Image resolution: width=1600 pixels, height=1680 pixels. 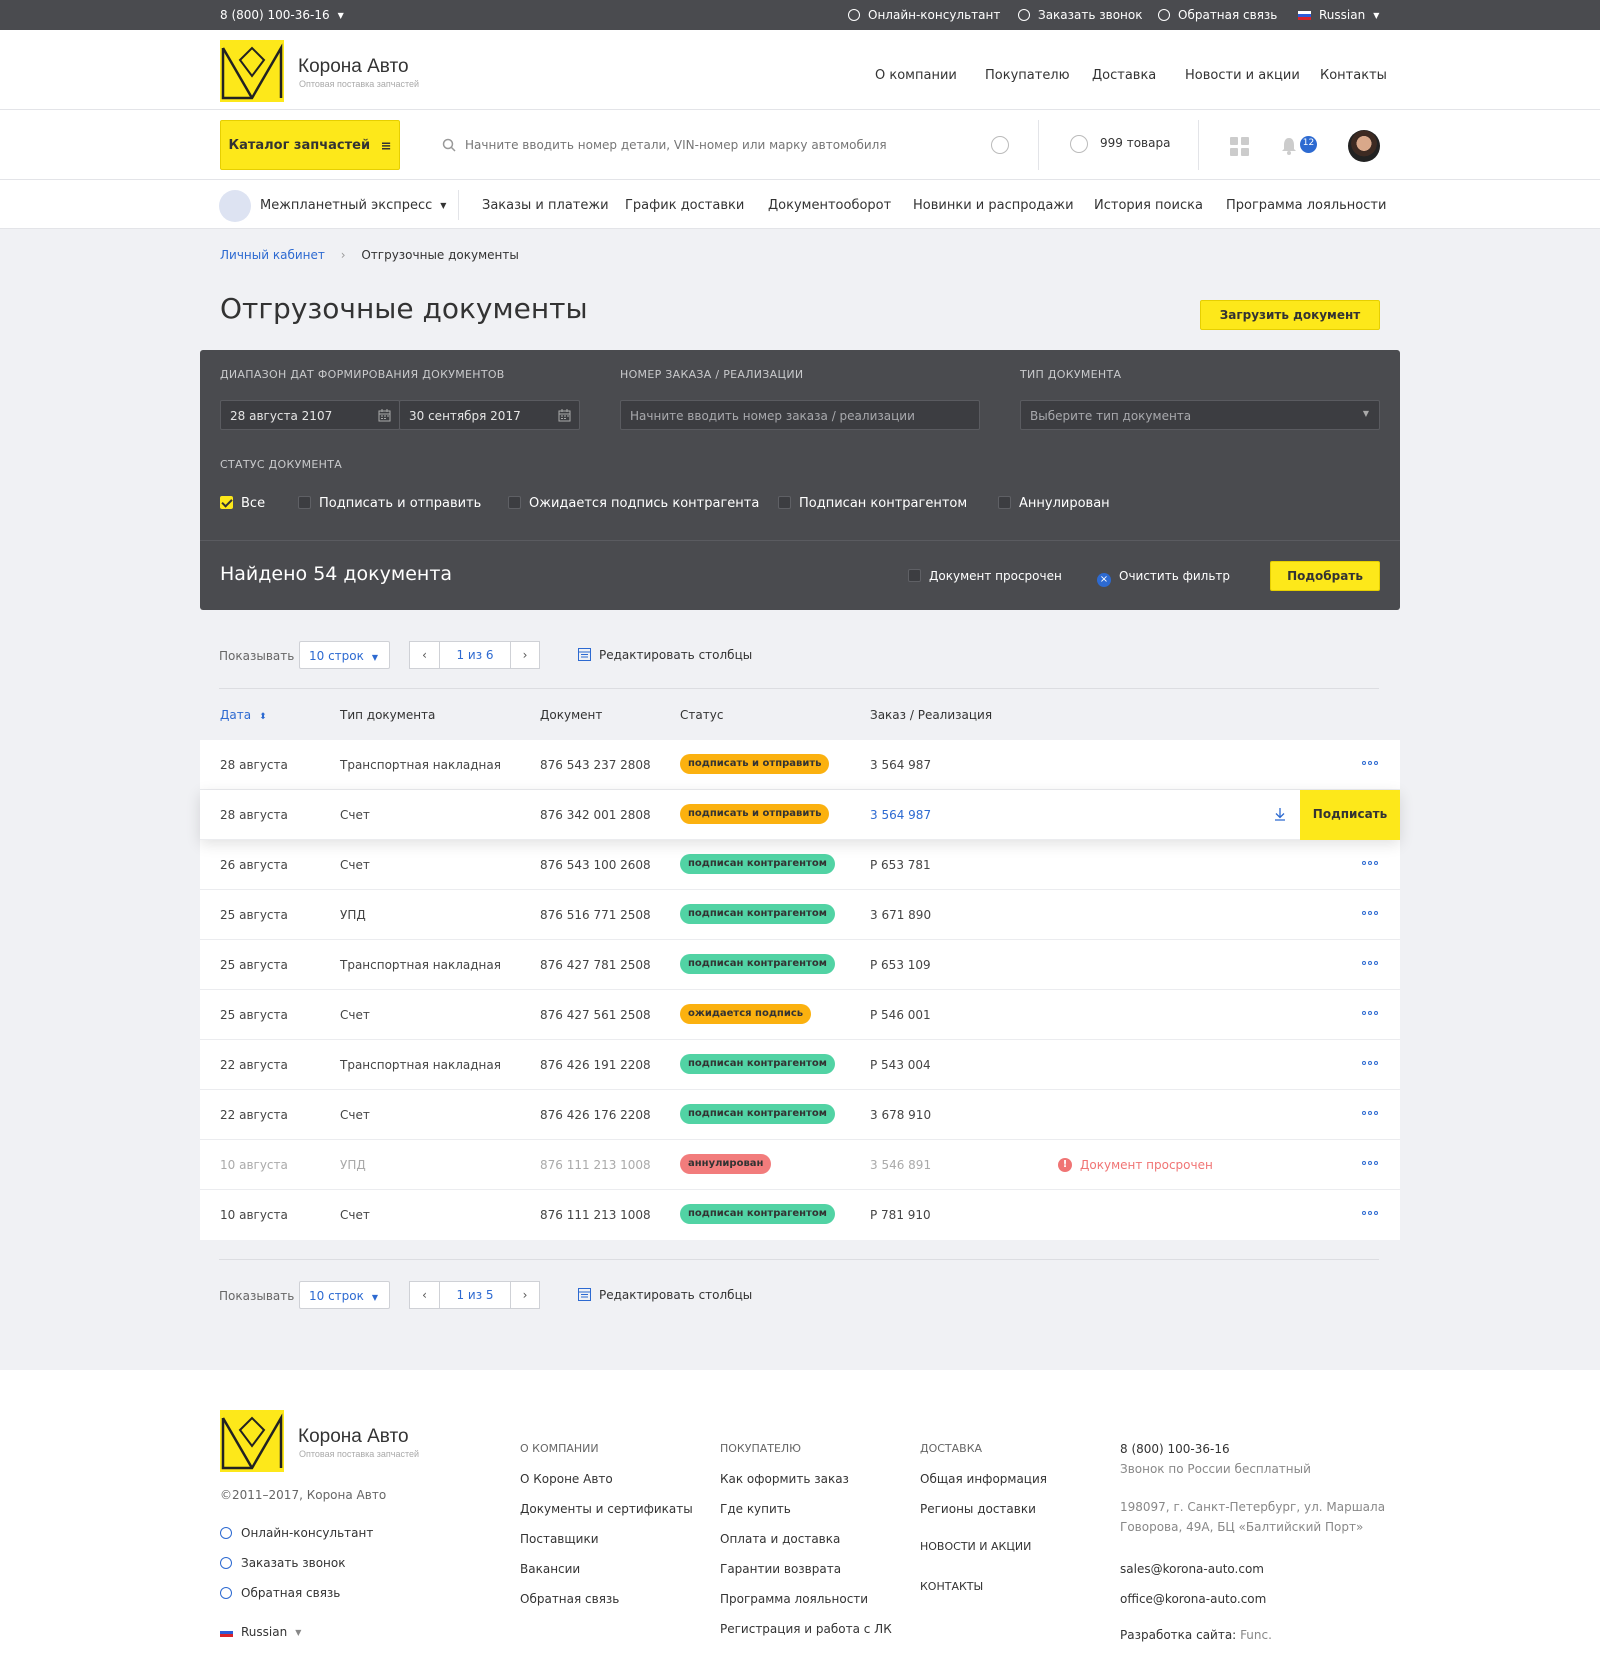 I want to click on footer-link: Оплата и доставка, so click(x=780, y=1539).